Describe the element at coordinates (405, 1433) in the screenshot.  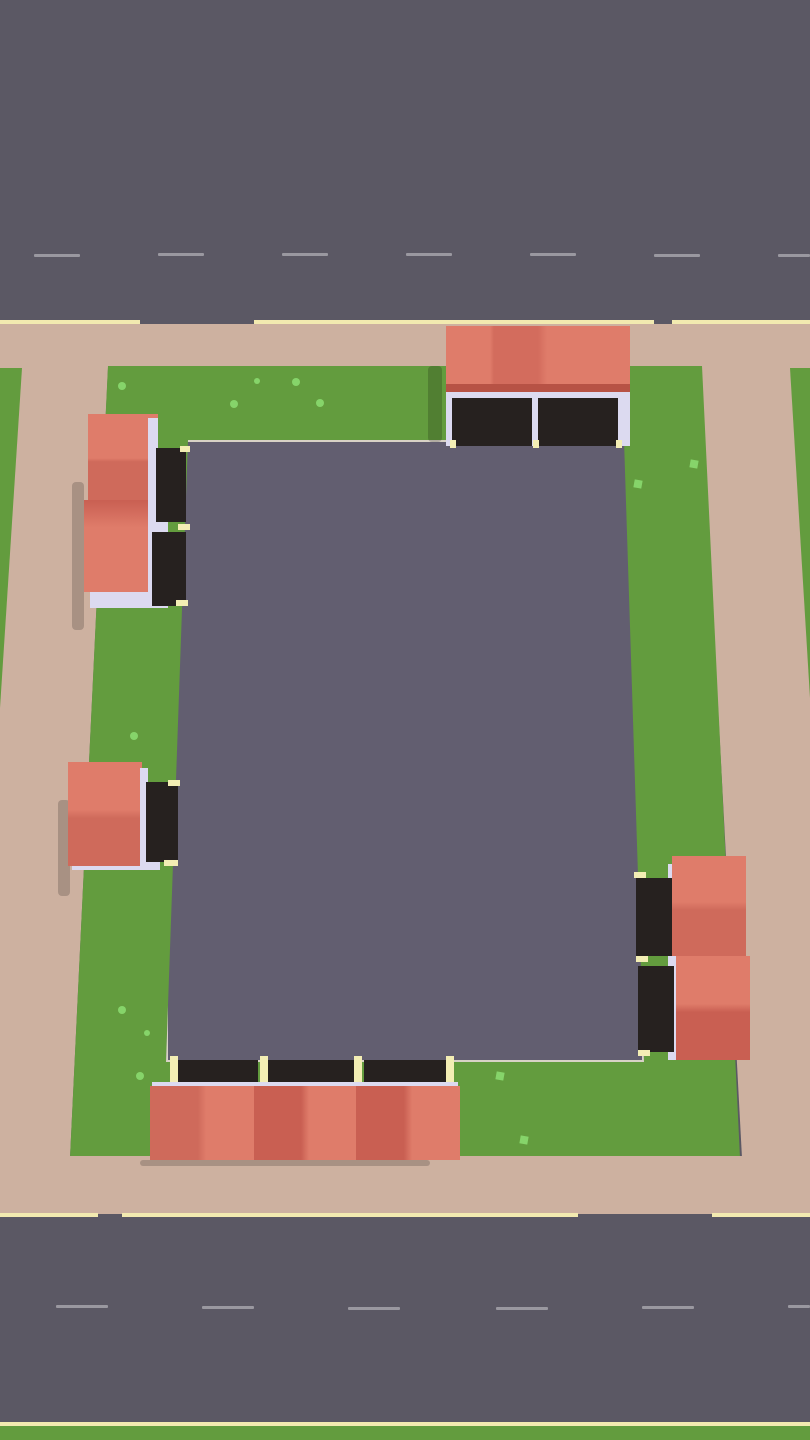
I see `bottom-grass-strip` at that location.